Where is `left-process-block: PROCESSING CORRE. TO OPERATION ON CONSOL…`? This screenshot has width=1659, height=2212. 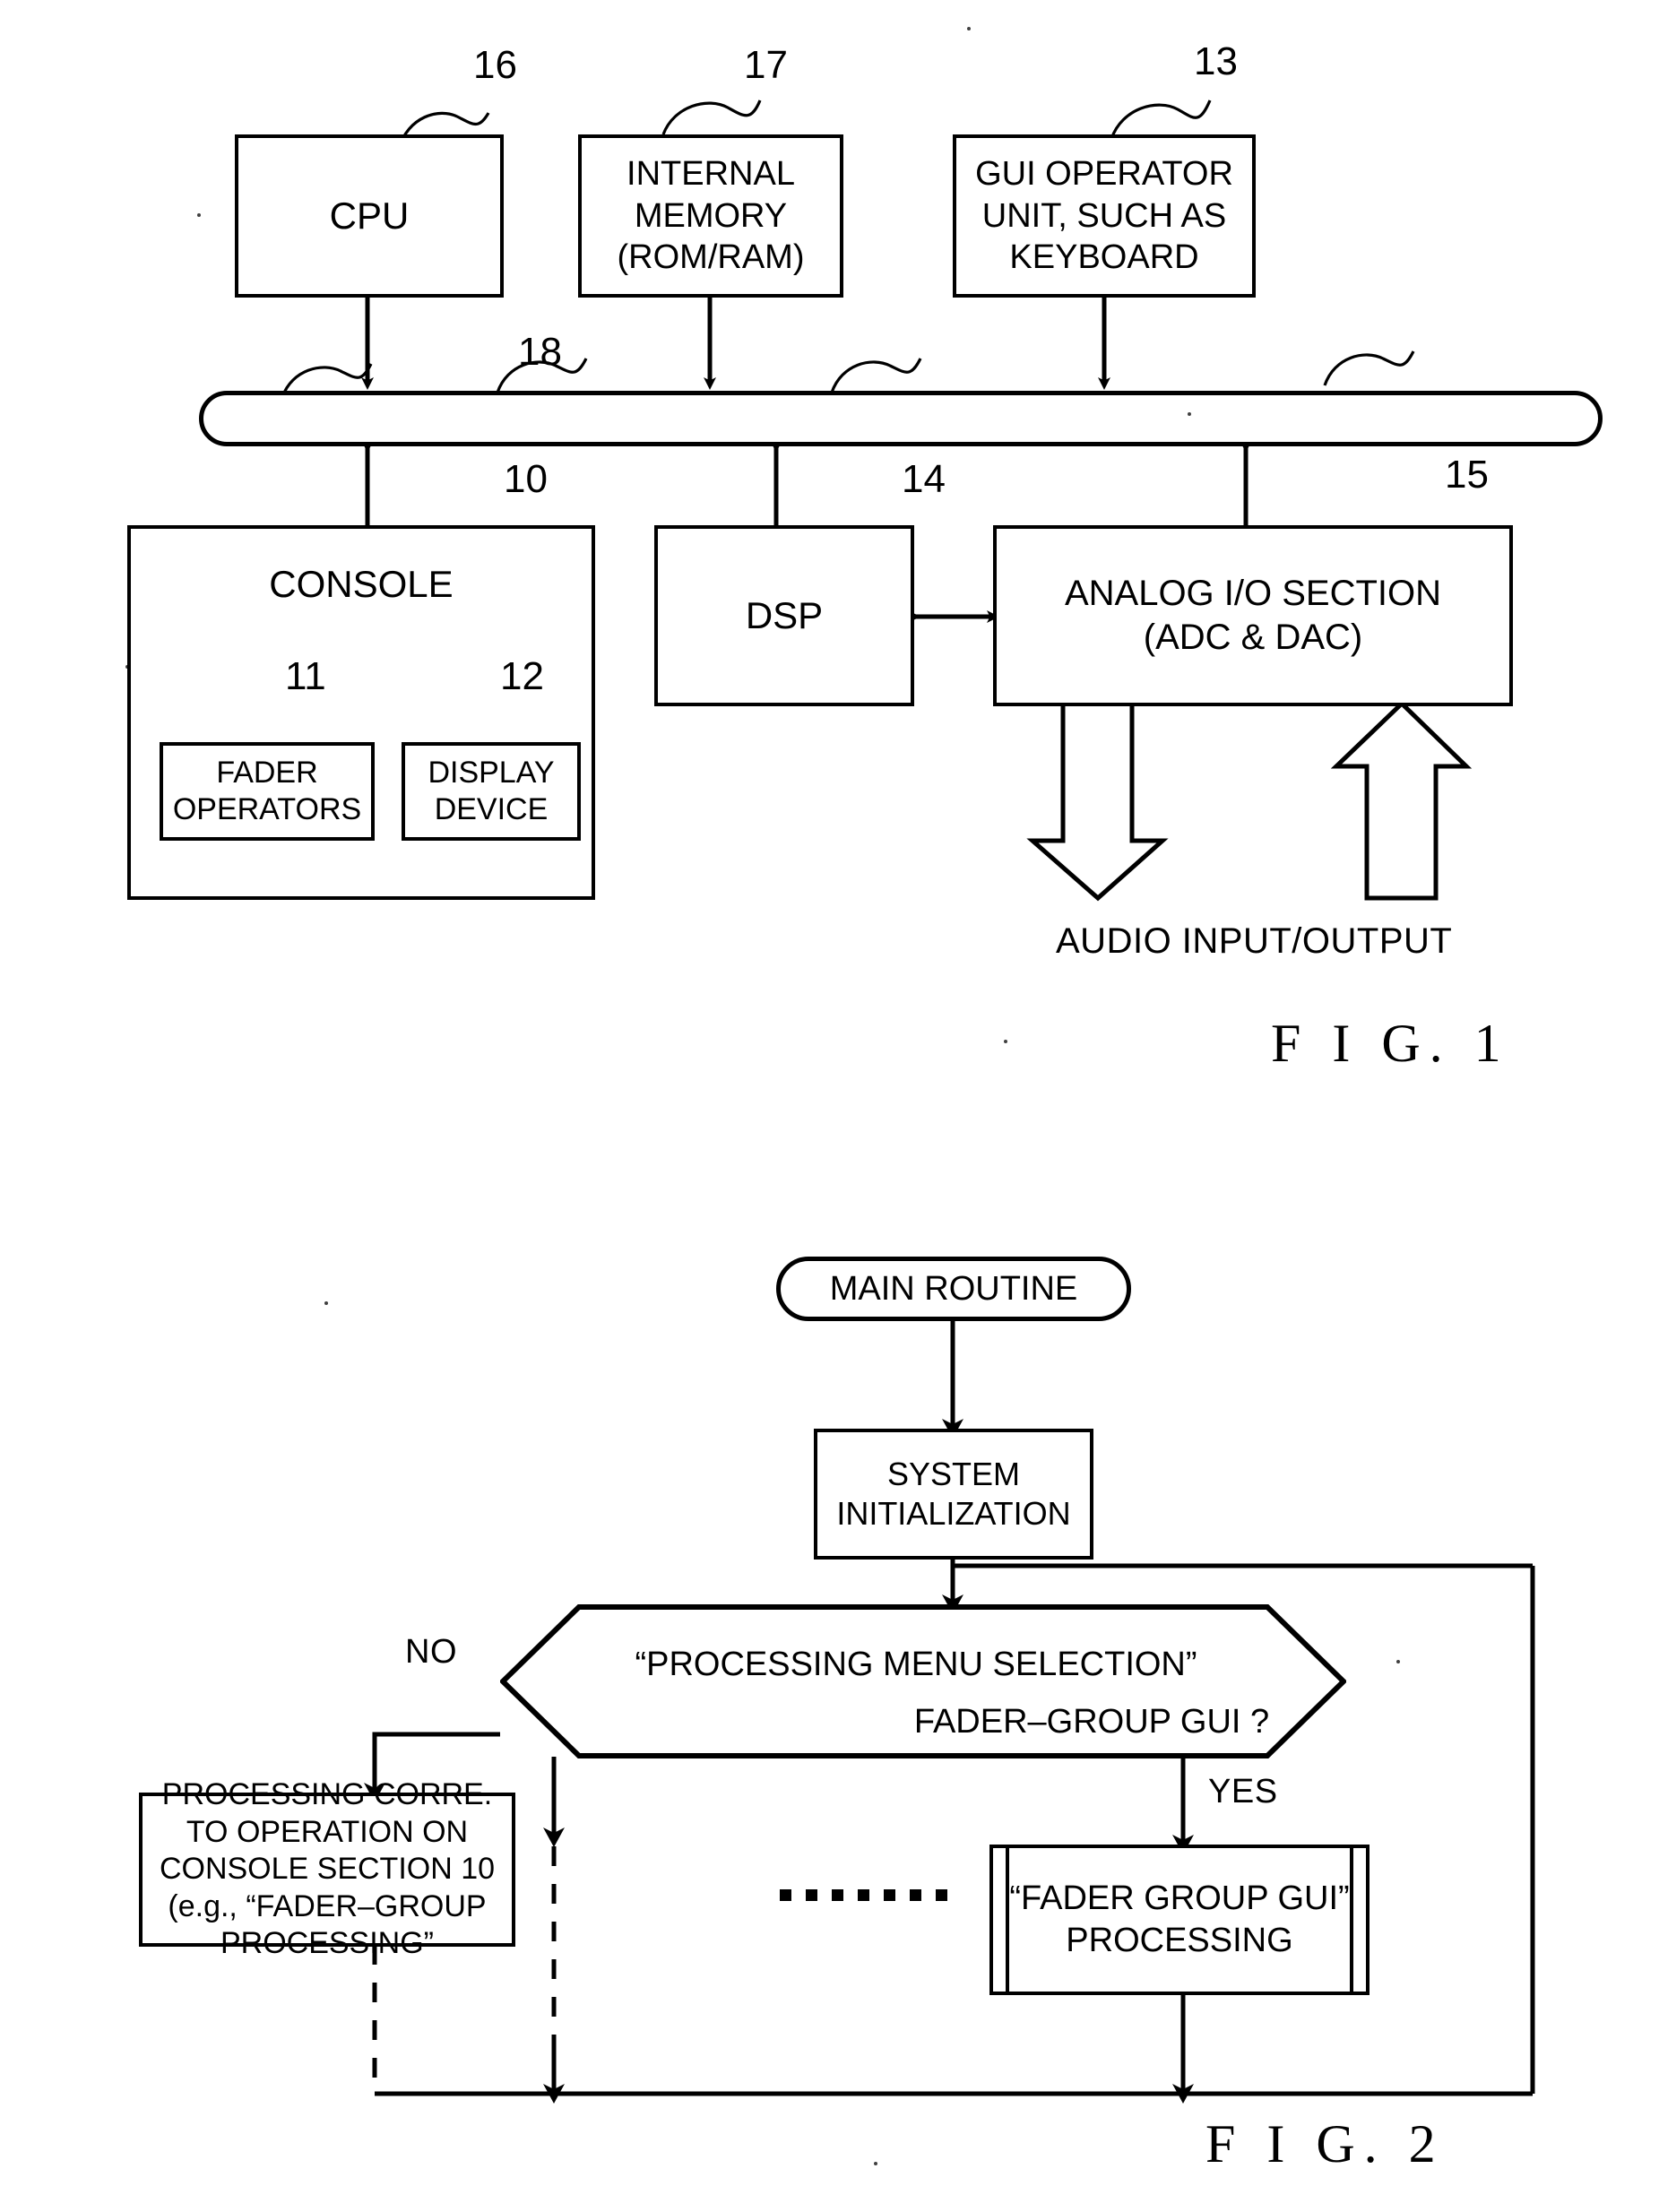
left-process-block: PROCESSING CORRE. TO OPERATION ON CONSOL… is located at coordinates (327, 1868).